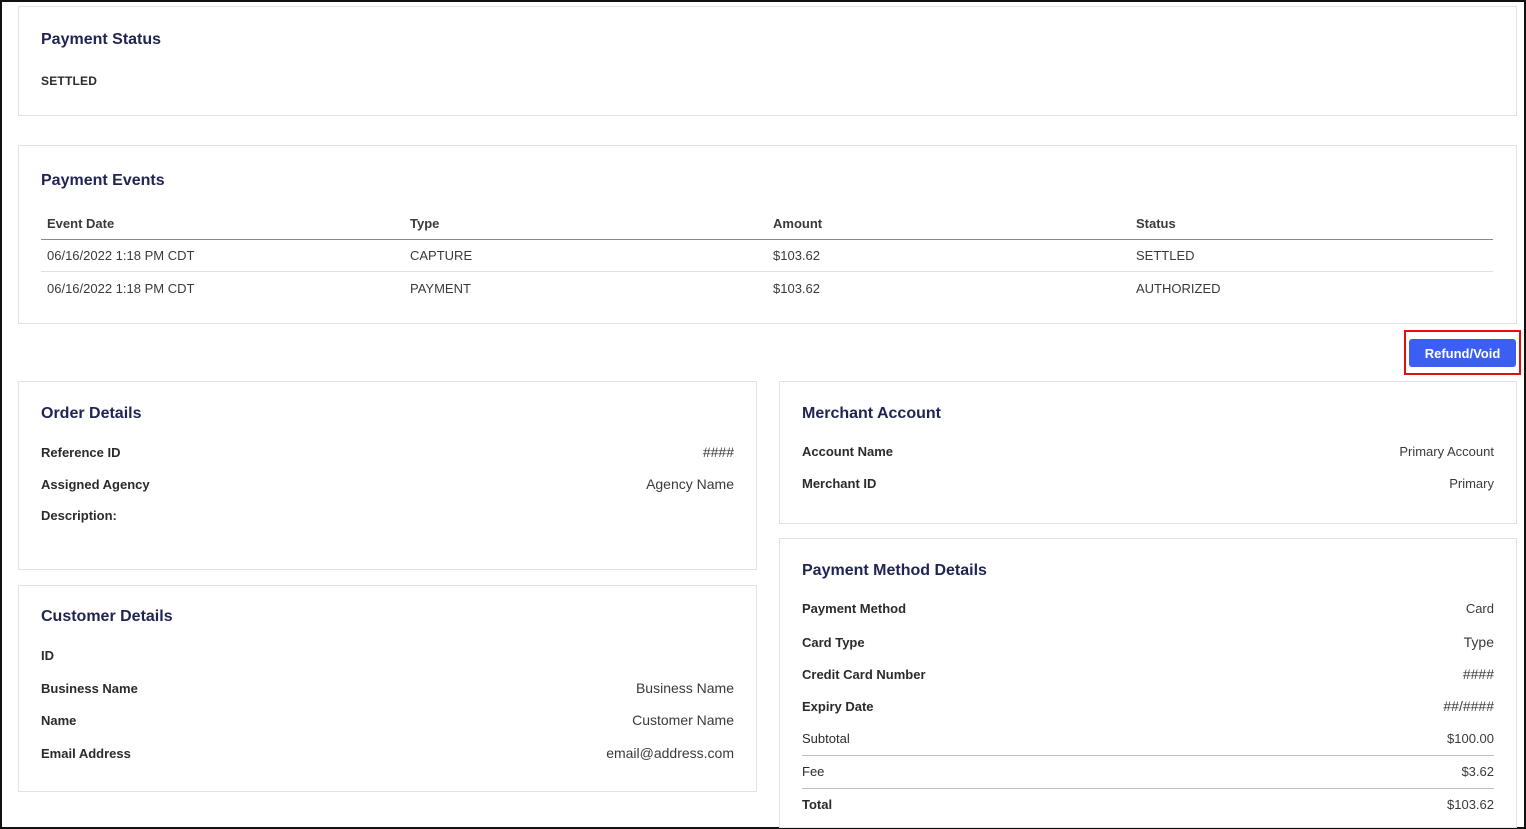 The image size is (1526, 829). I want to click on reference-id-value: ####, so click(718, 452).